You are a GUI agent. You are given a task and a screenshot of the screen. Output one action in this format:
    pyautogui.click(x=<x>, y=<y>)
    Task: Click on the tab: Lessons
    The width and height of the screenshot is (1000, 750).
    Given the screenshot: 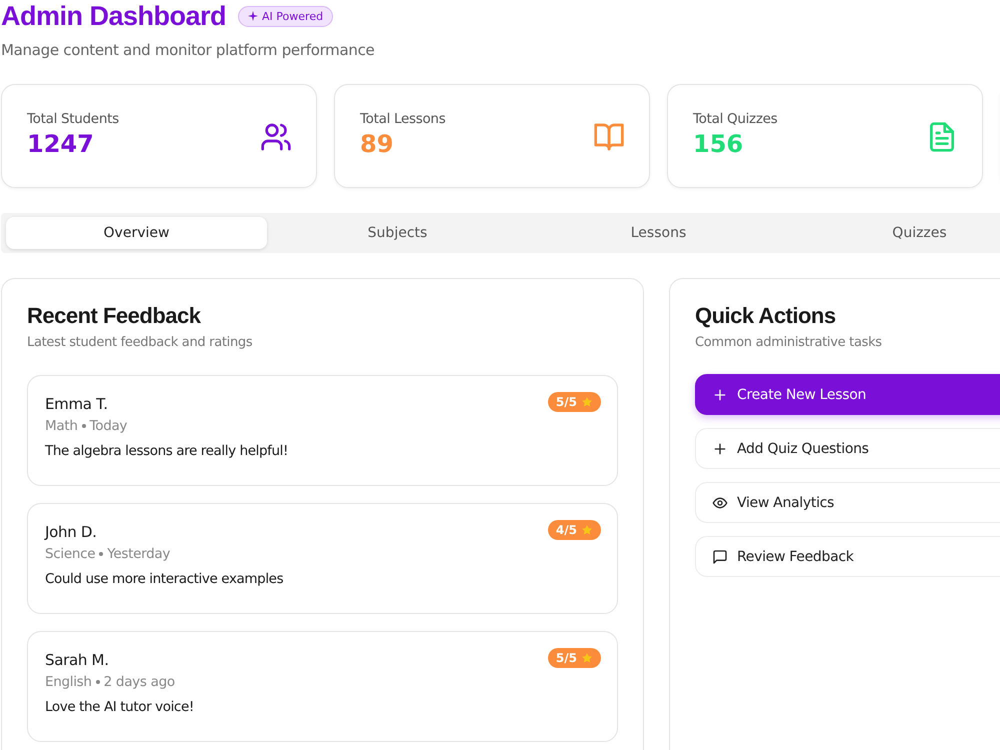 What is the action you would take?
    pyautogui.click(x=658, y=233)
    